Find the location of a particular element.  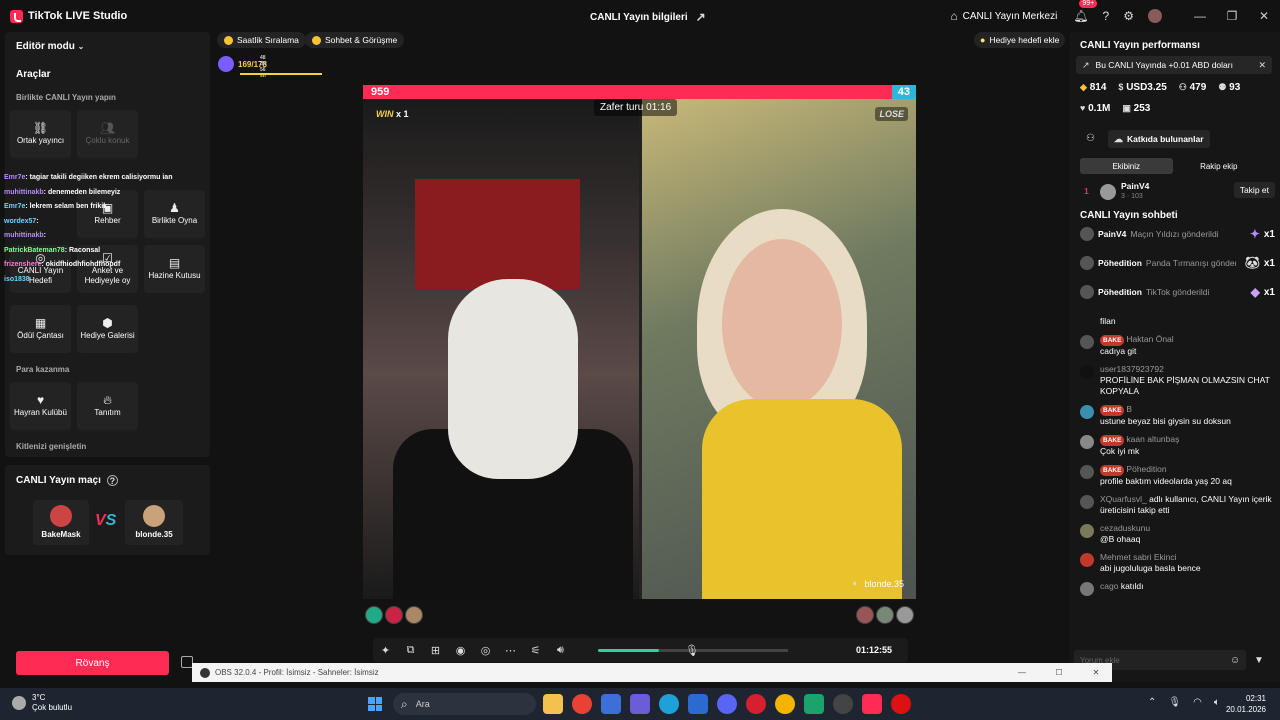

more-icon: ⋯ is located at coordinates (510, 650).